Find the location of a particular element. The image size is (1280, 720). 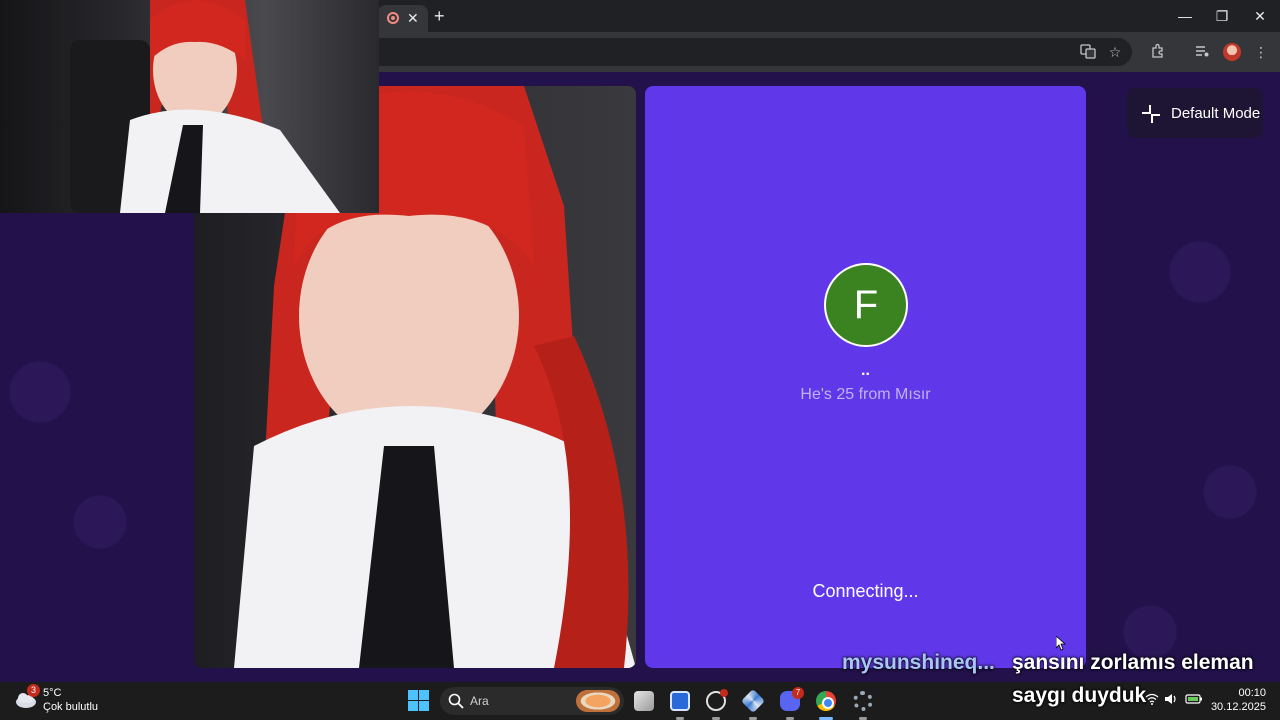

discord-badge: 7 is located at coordinates (798, 693).